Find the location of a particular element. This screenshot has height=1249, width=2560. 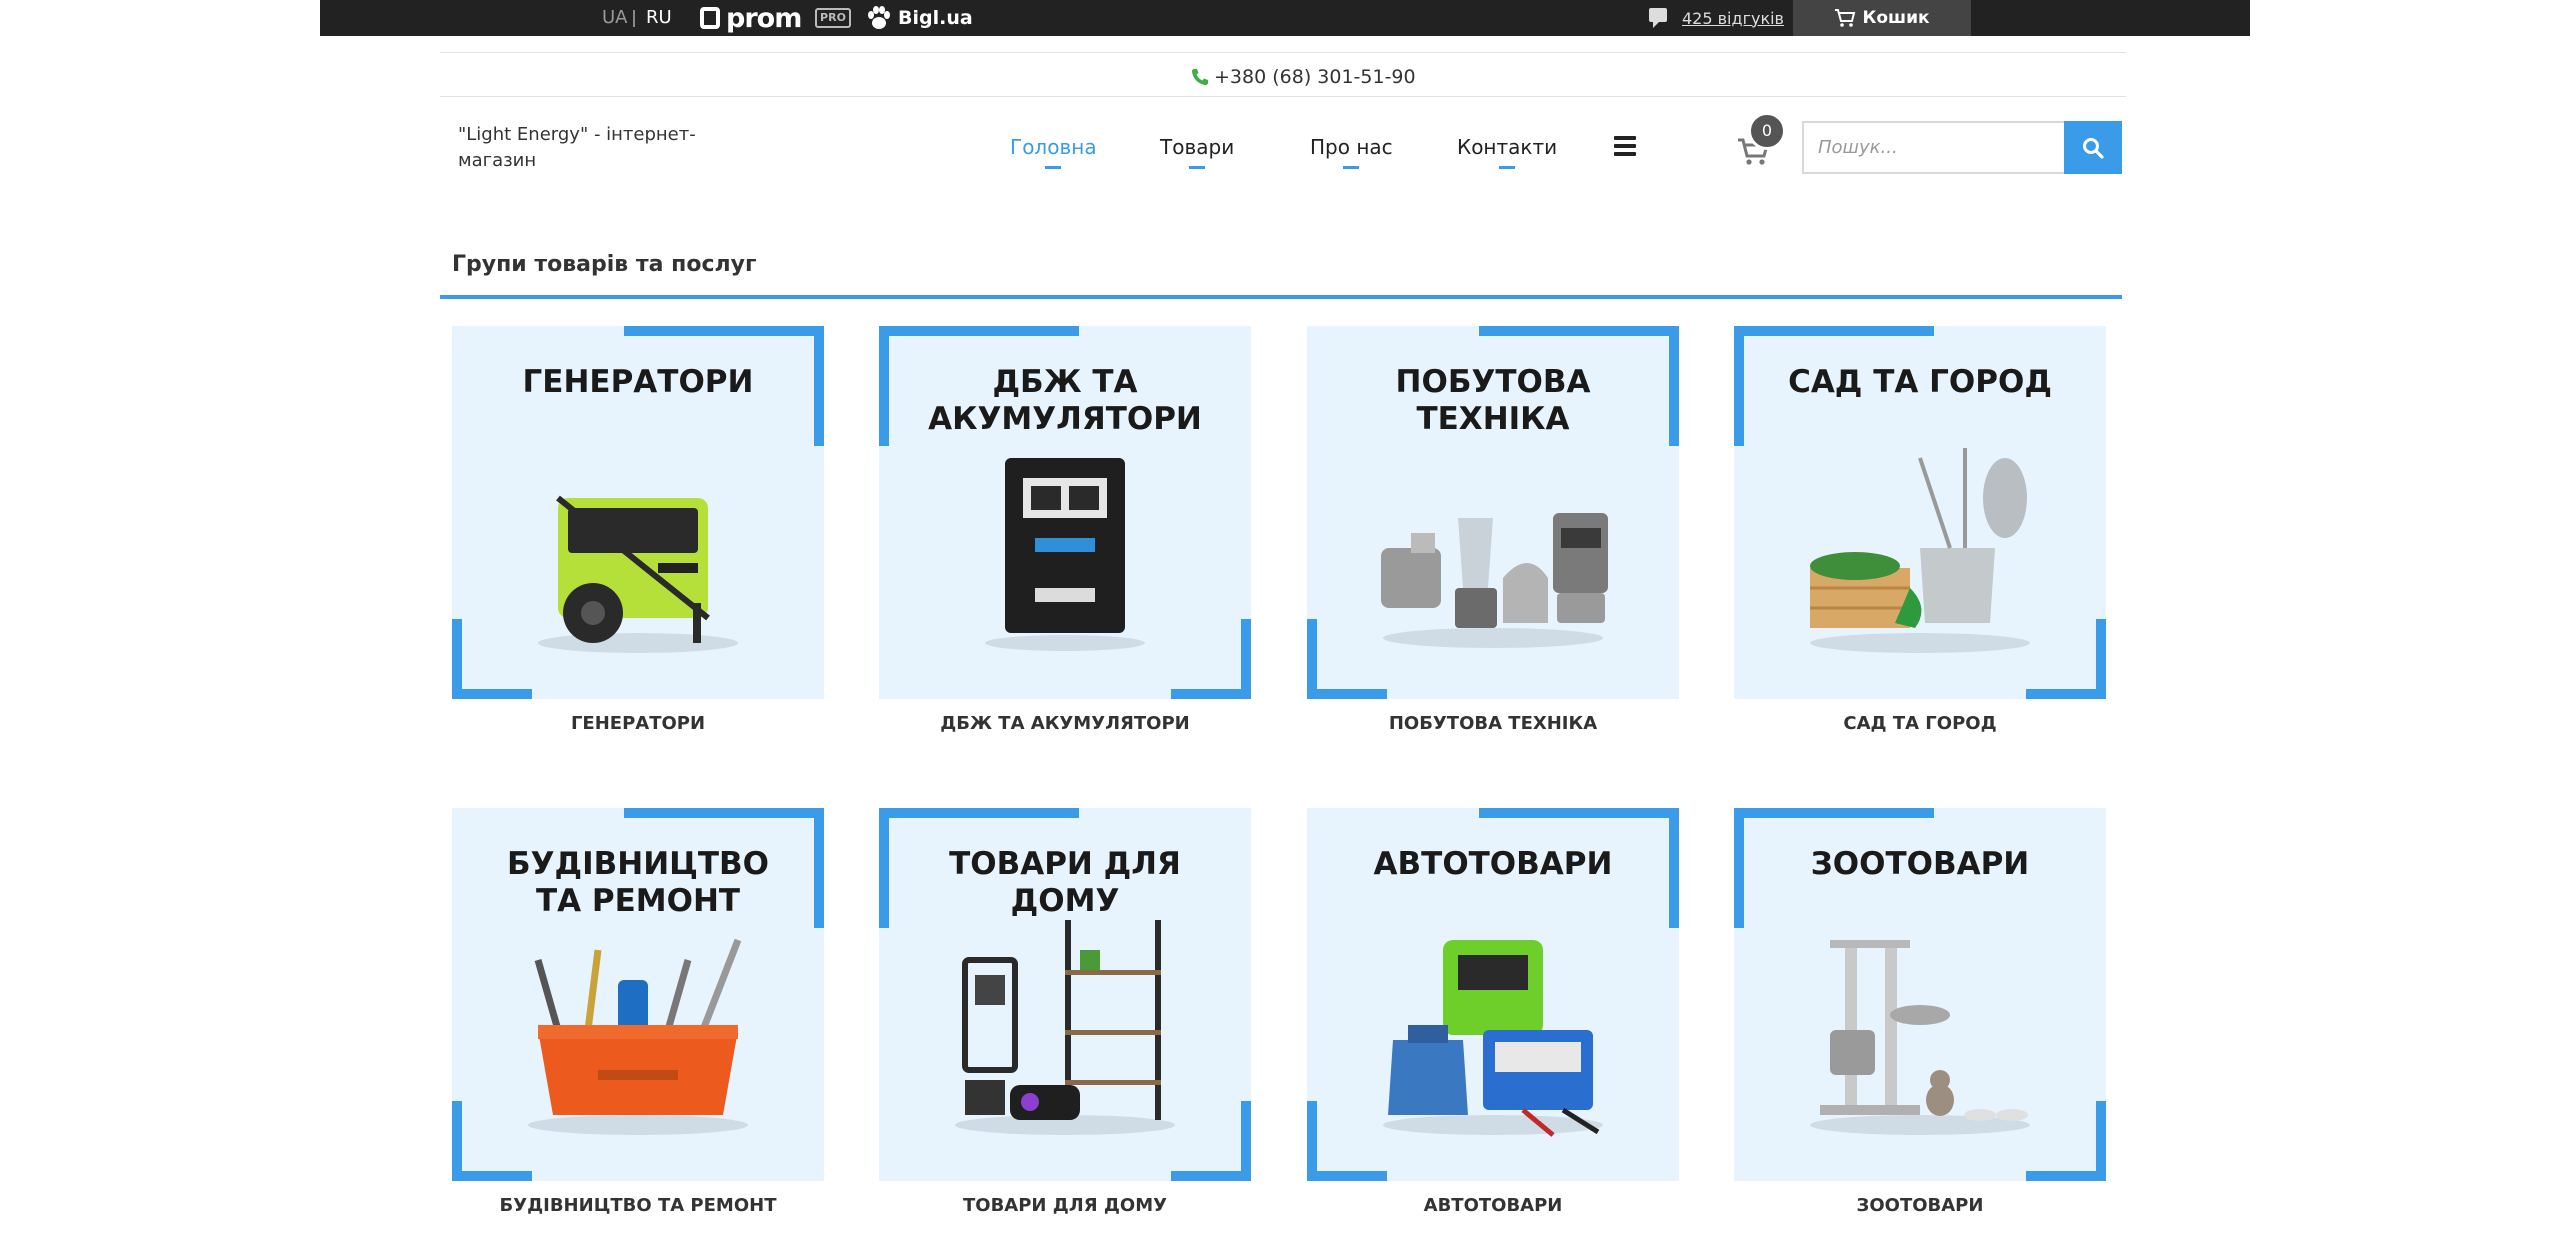

prom-logo: prom is located at coordinates (751, 18).